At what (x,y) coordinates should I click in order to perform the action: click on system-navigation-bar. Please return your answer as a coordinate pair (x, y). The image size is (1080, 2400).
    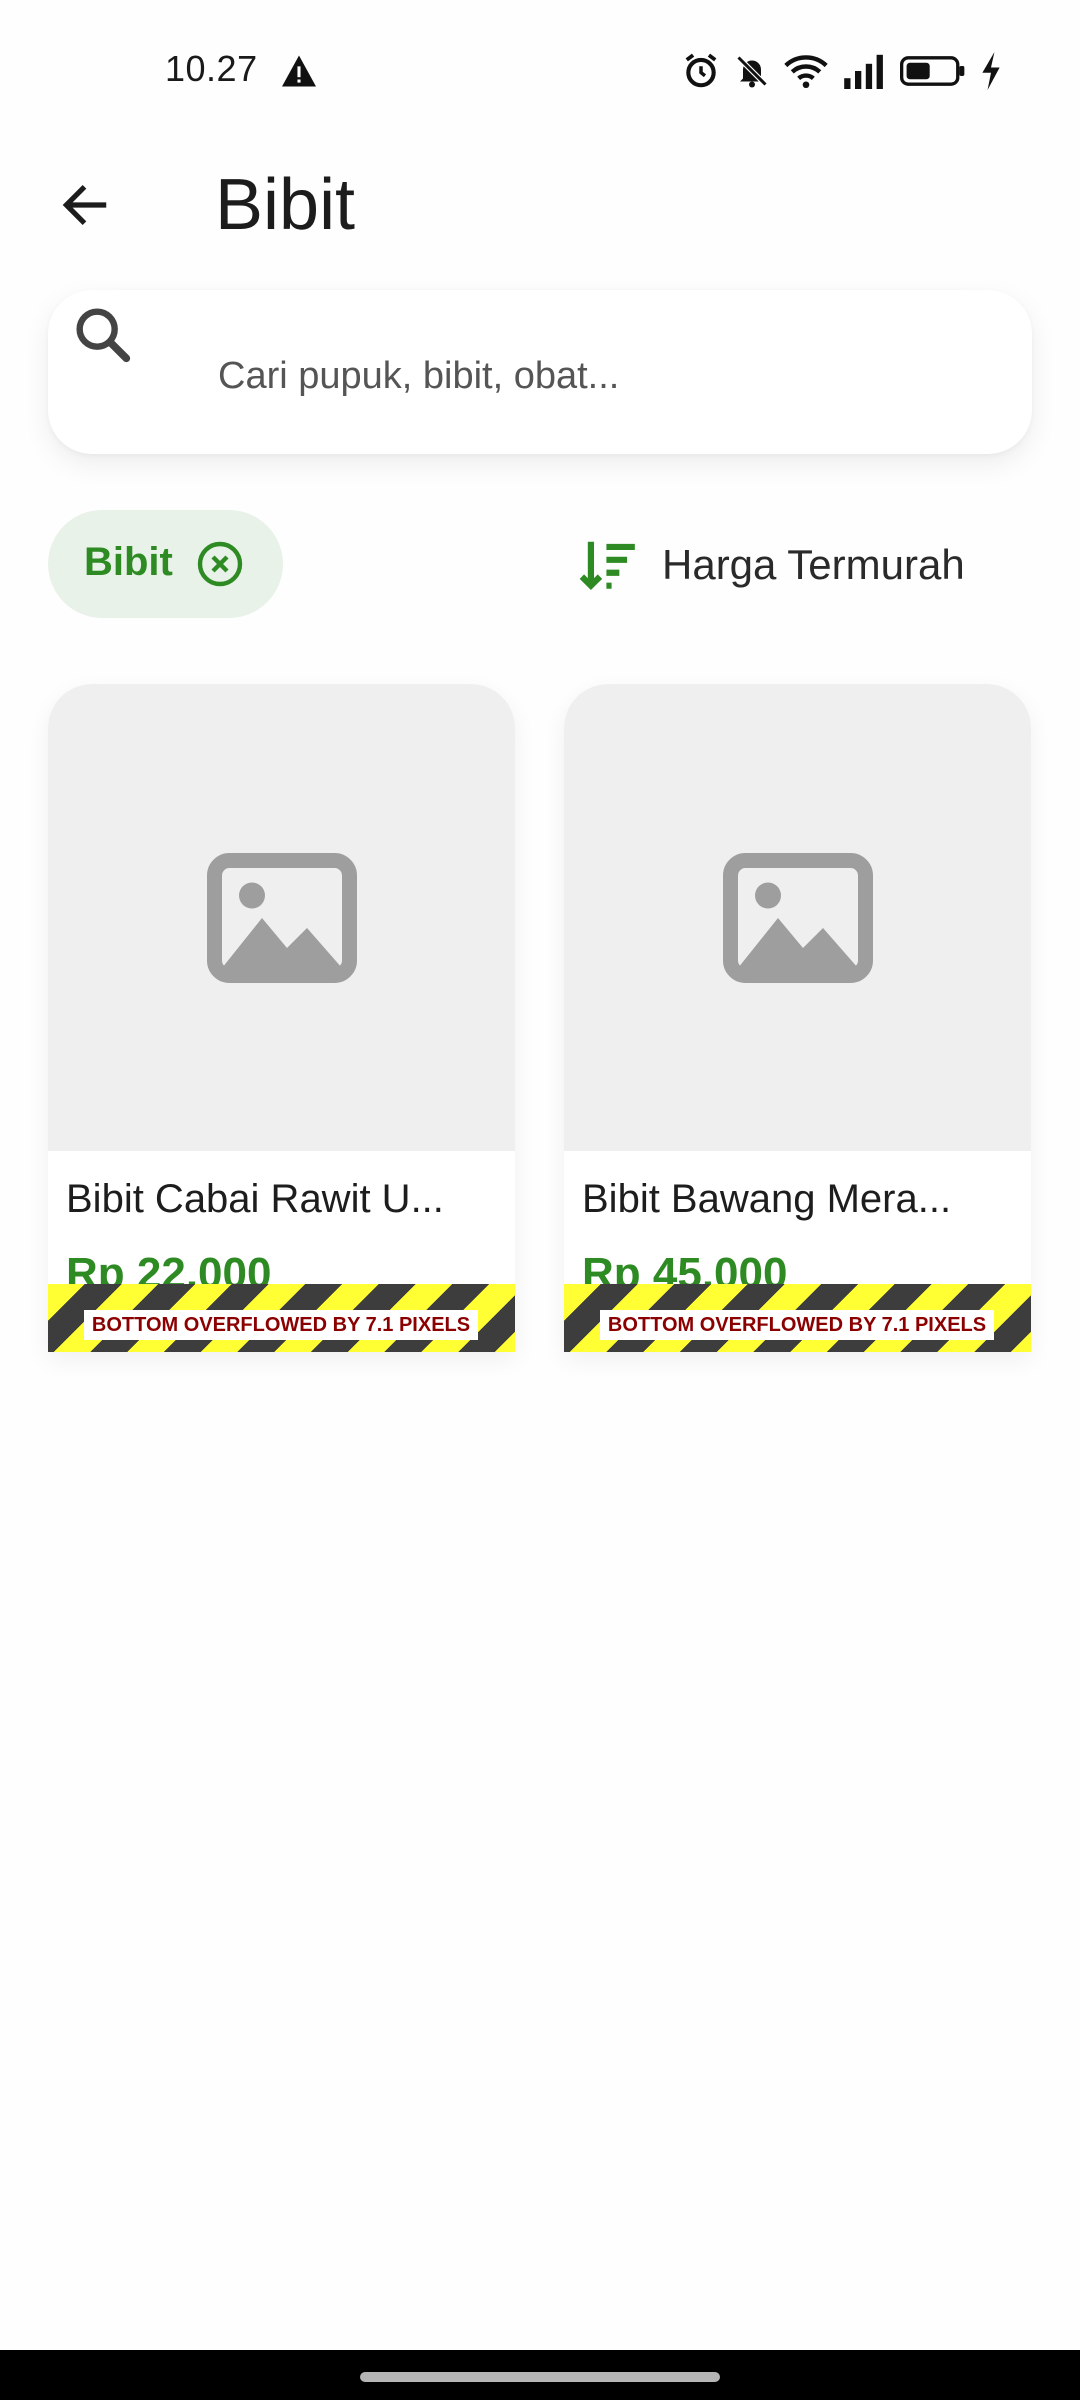
    Looking at the image, I should click on (540, 2375).